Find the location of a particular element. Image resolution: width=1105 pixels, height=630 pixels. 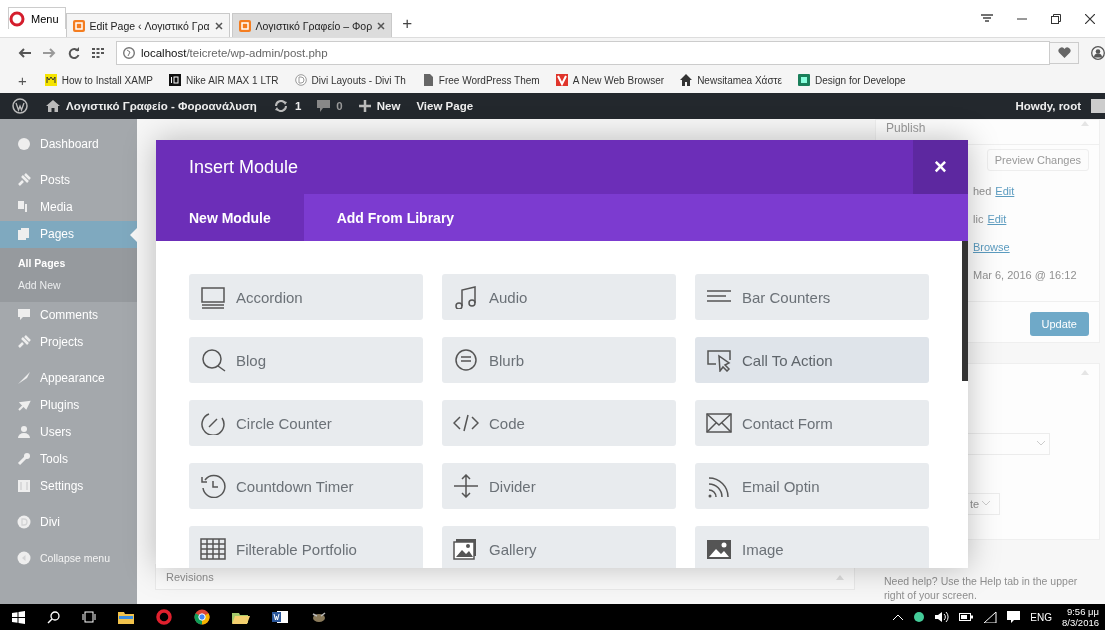

music-note-icon is located at coordinates (466, 297).